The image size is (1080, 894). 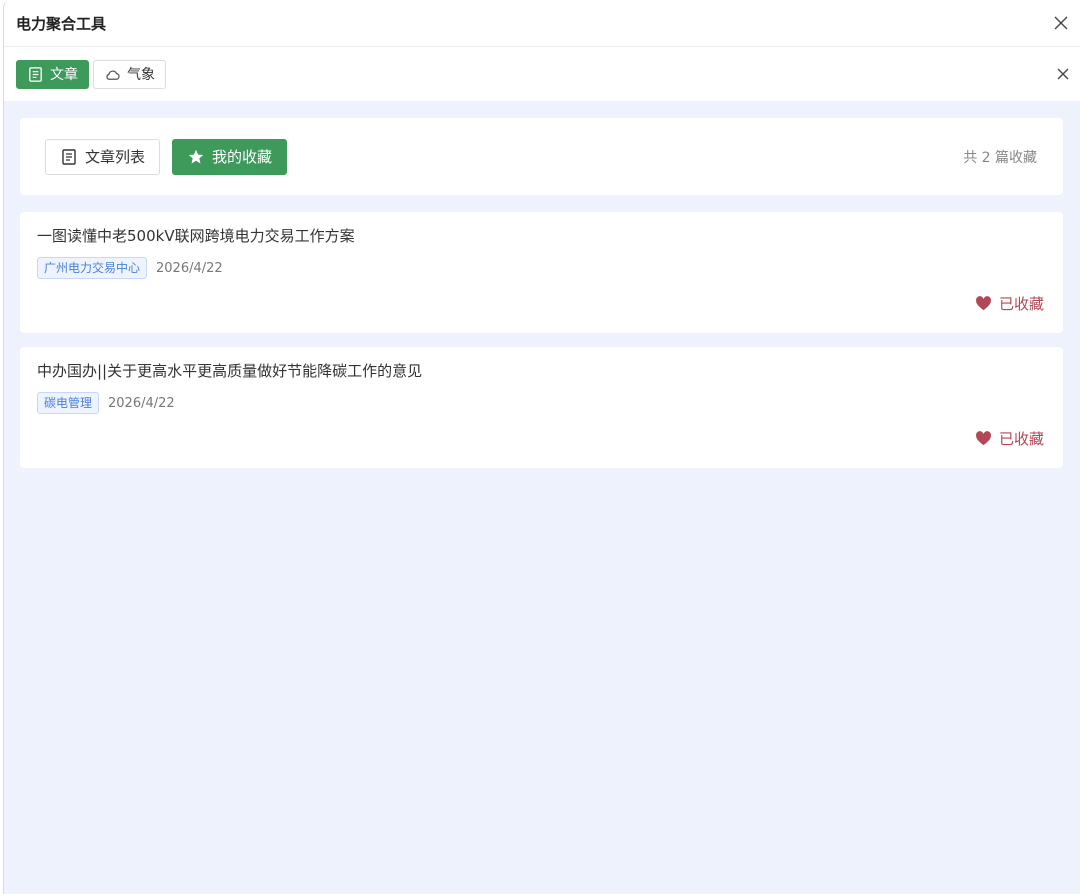 What do you see at coordinates (112, 74) in the screenshot?
I see `cloud-icon` at bounding box center [112, 74].